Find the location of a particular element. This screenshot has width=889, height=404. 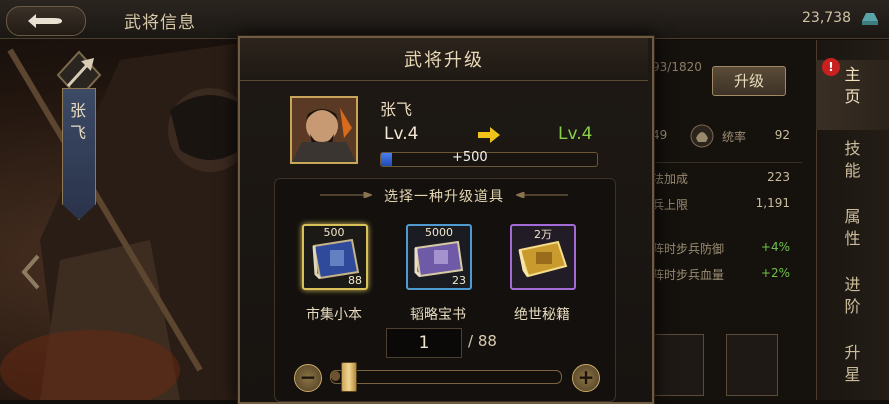

tab-attributes: 属 性 is located at coordinates (852, 228).